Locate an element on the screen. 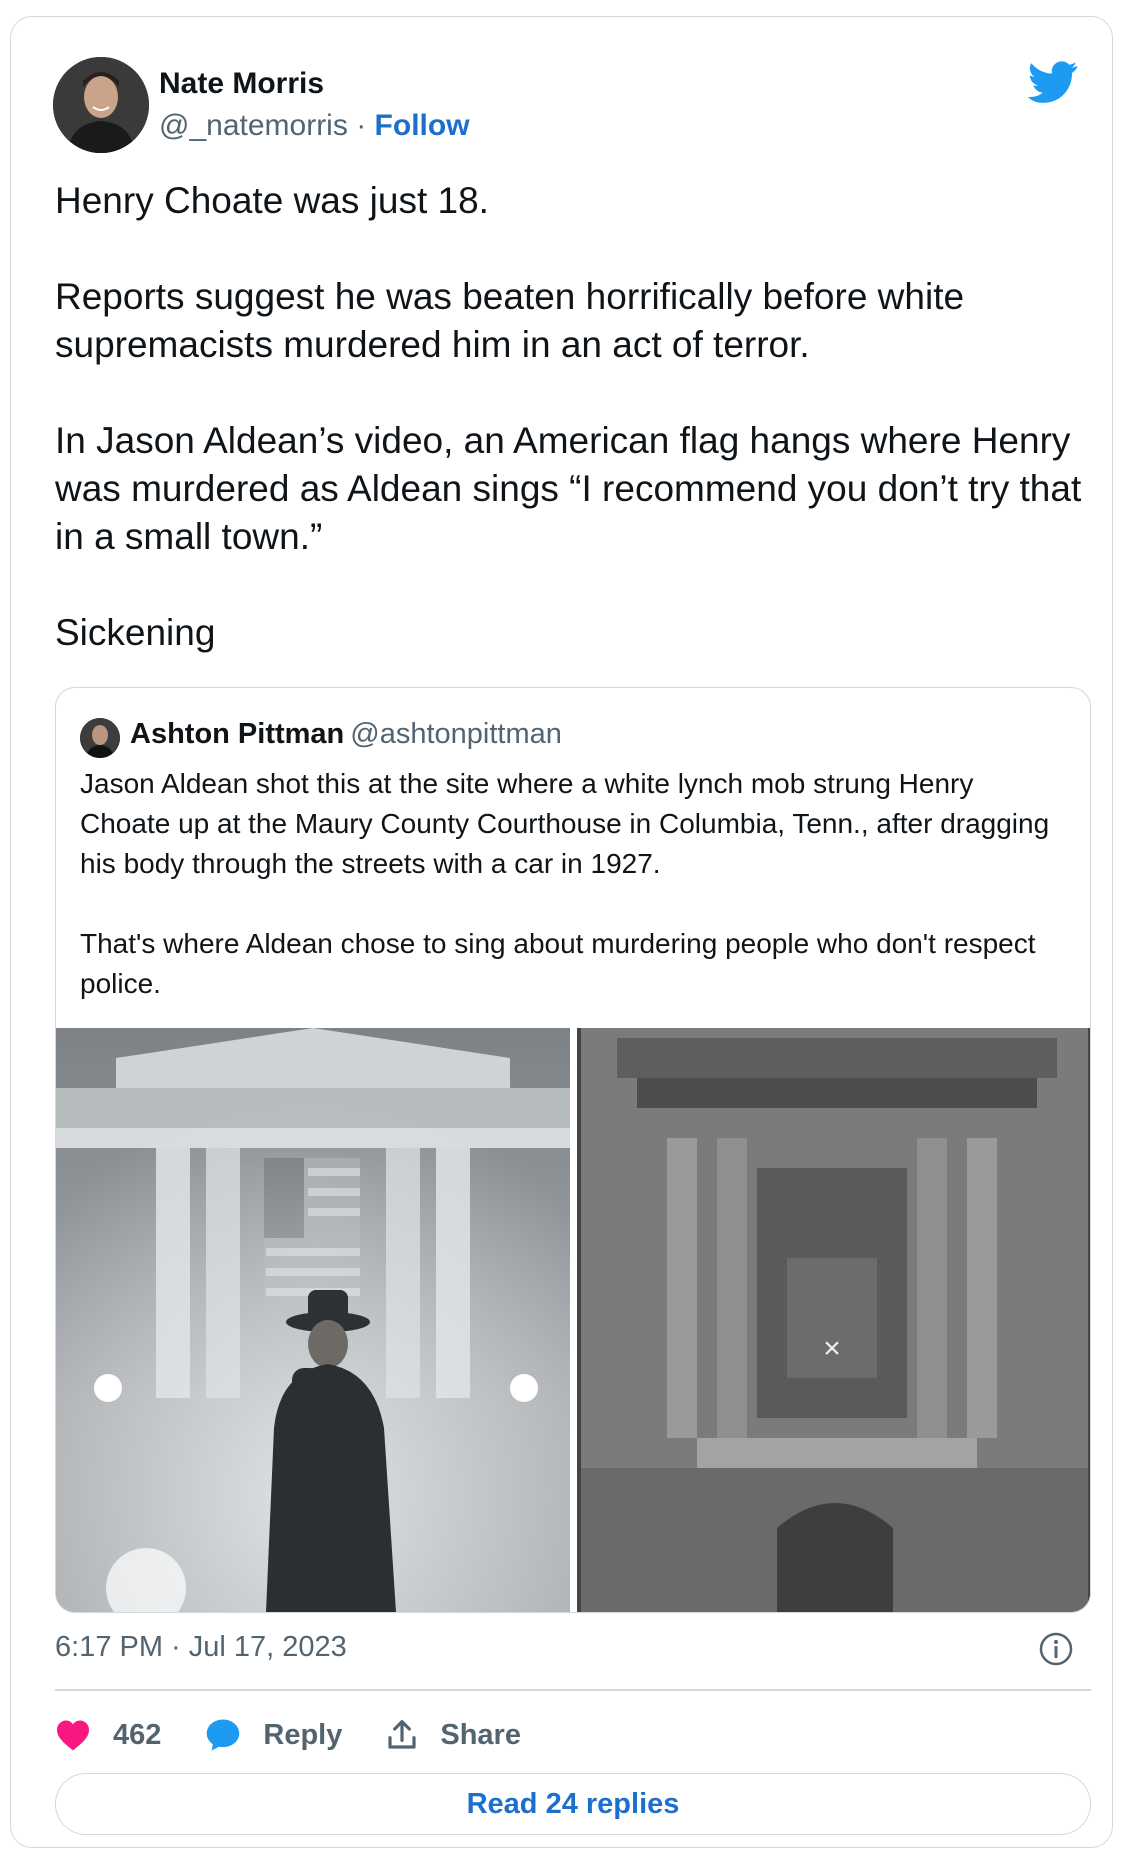  author-handle-row: @_natemorris · Follow is located at coordinates (314, 126).